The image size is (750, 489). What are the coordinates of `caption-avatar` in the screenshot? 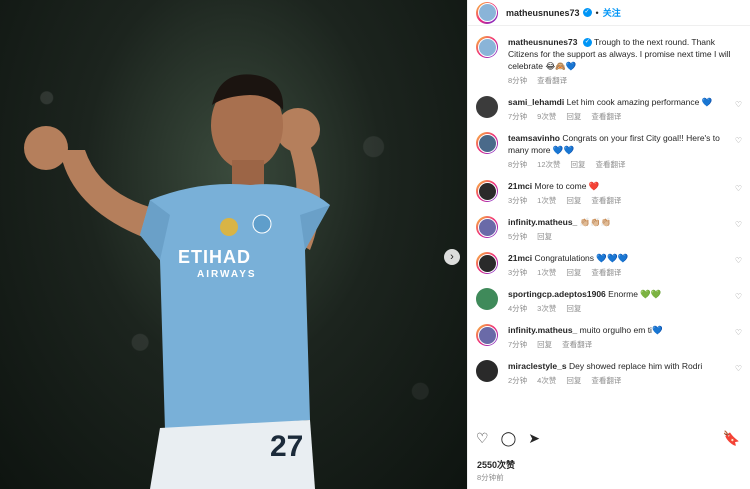 It's located at (487, 47).